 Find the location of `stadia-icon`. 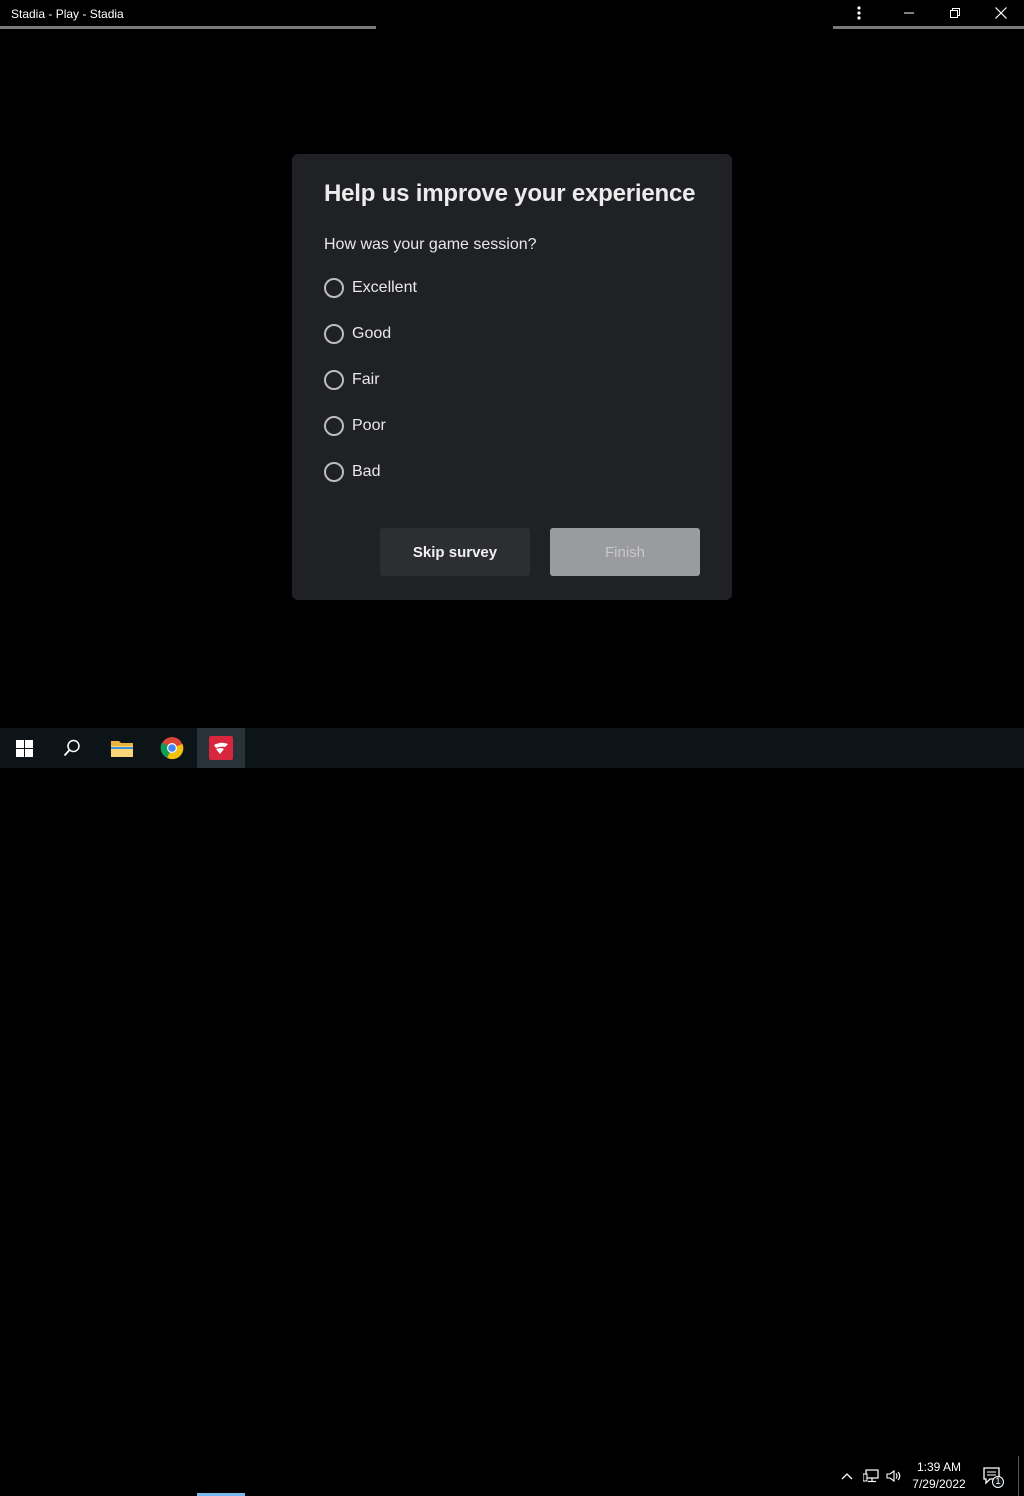

stadia-icon is located at coordinates (221, 748).